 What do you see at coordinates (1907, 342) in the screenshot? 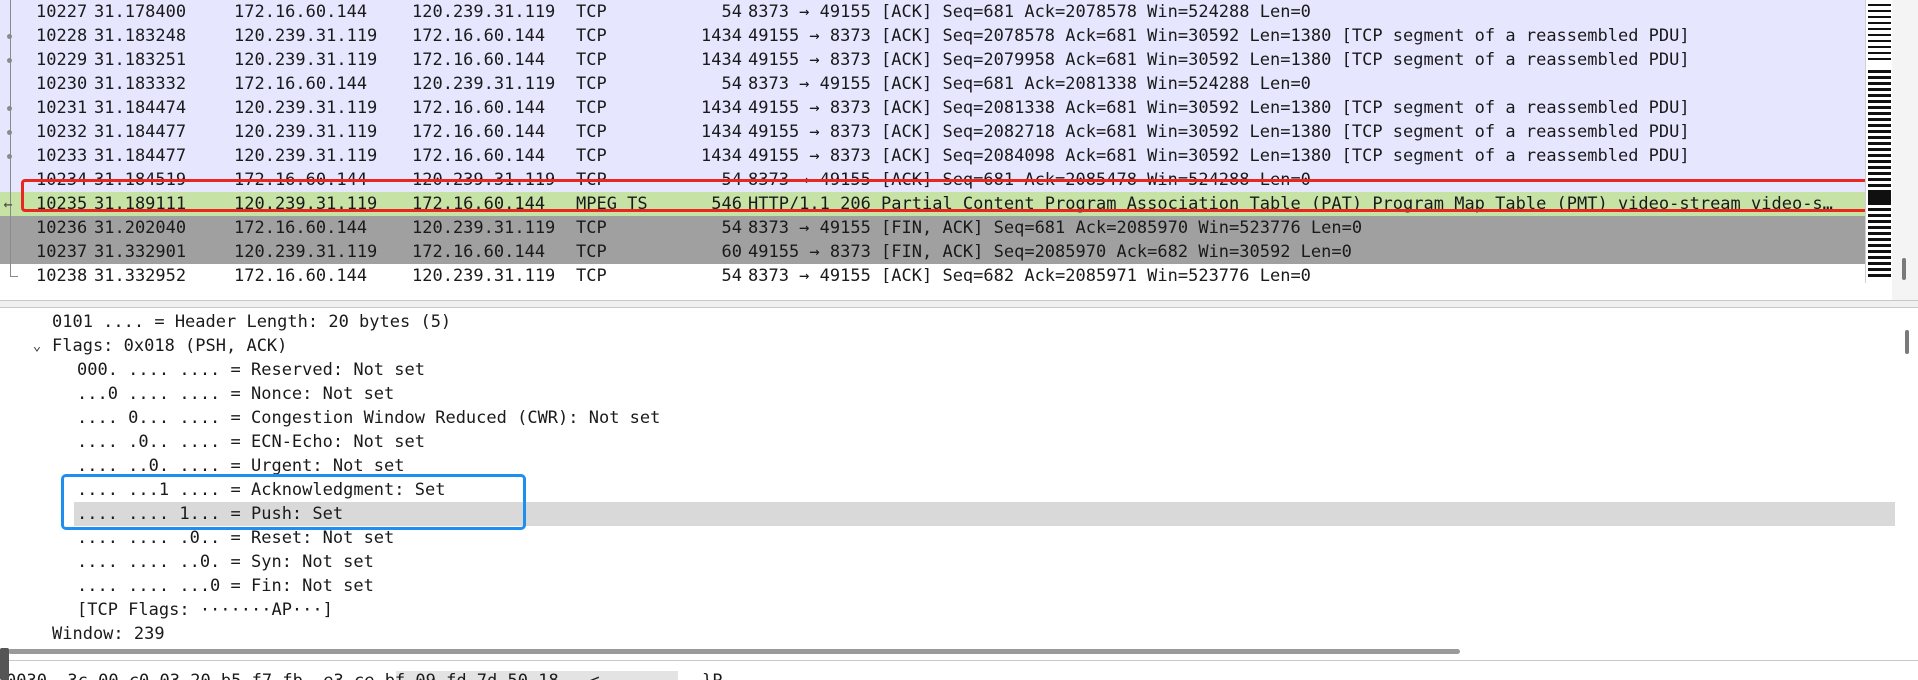
I see `details-scroll-thumb` at bounding box center [1907, 342].